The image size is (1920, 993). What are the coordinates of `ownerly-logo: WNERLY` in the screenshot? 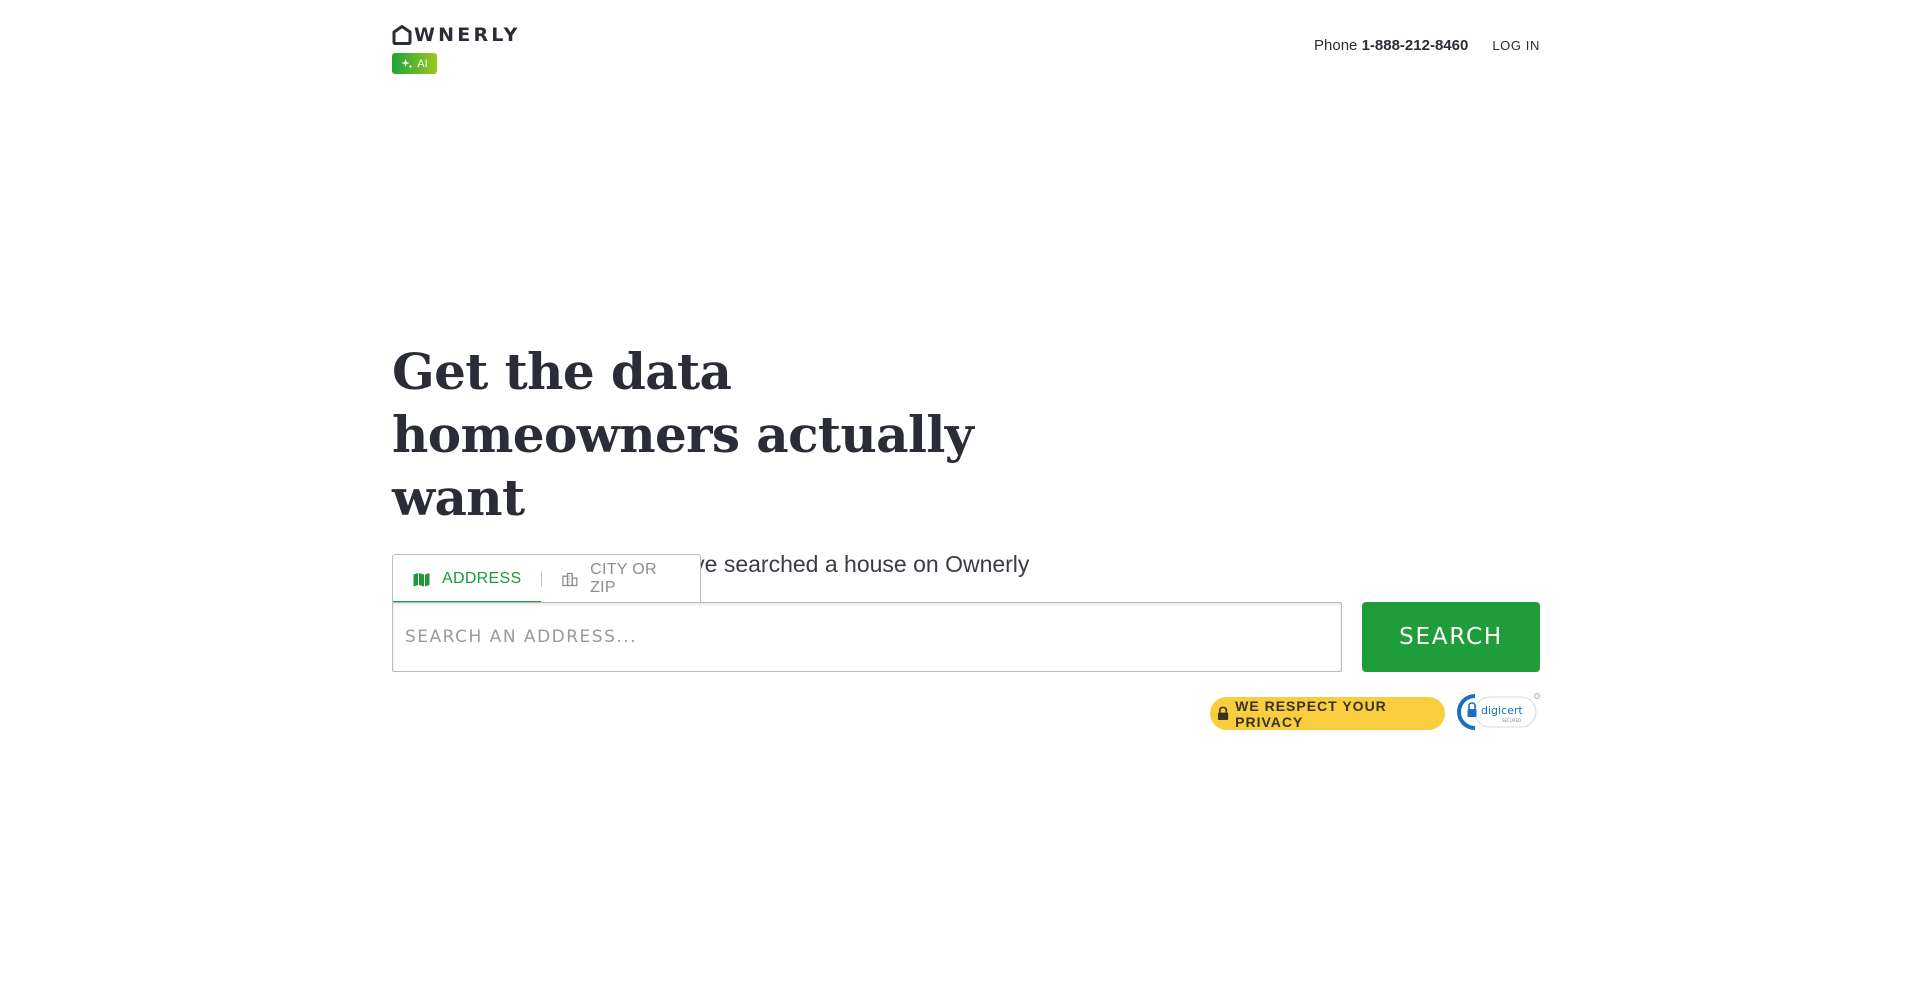 It's located at (456, 35).